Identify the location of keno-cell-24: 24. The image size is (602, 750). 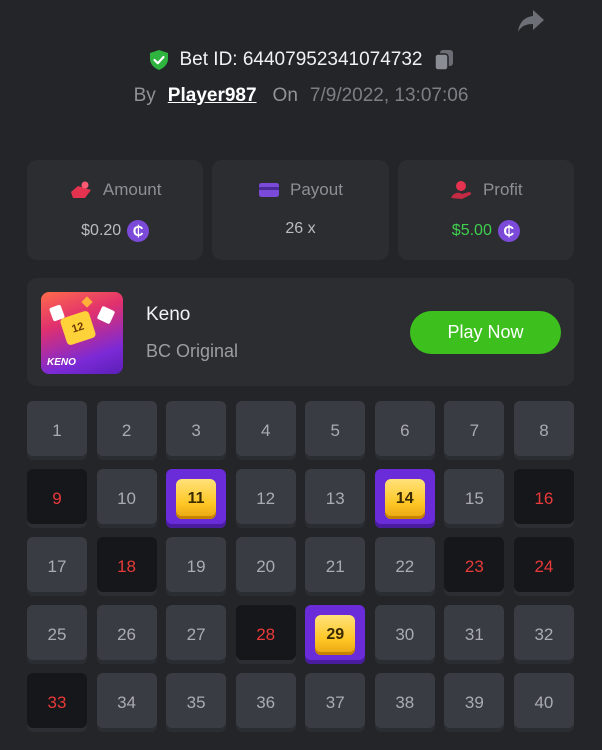
(543, 566).